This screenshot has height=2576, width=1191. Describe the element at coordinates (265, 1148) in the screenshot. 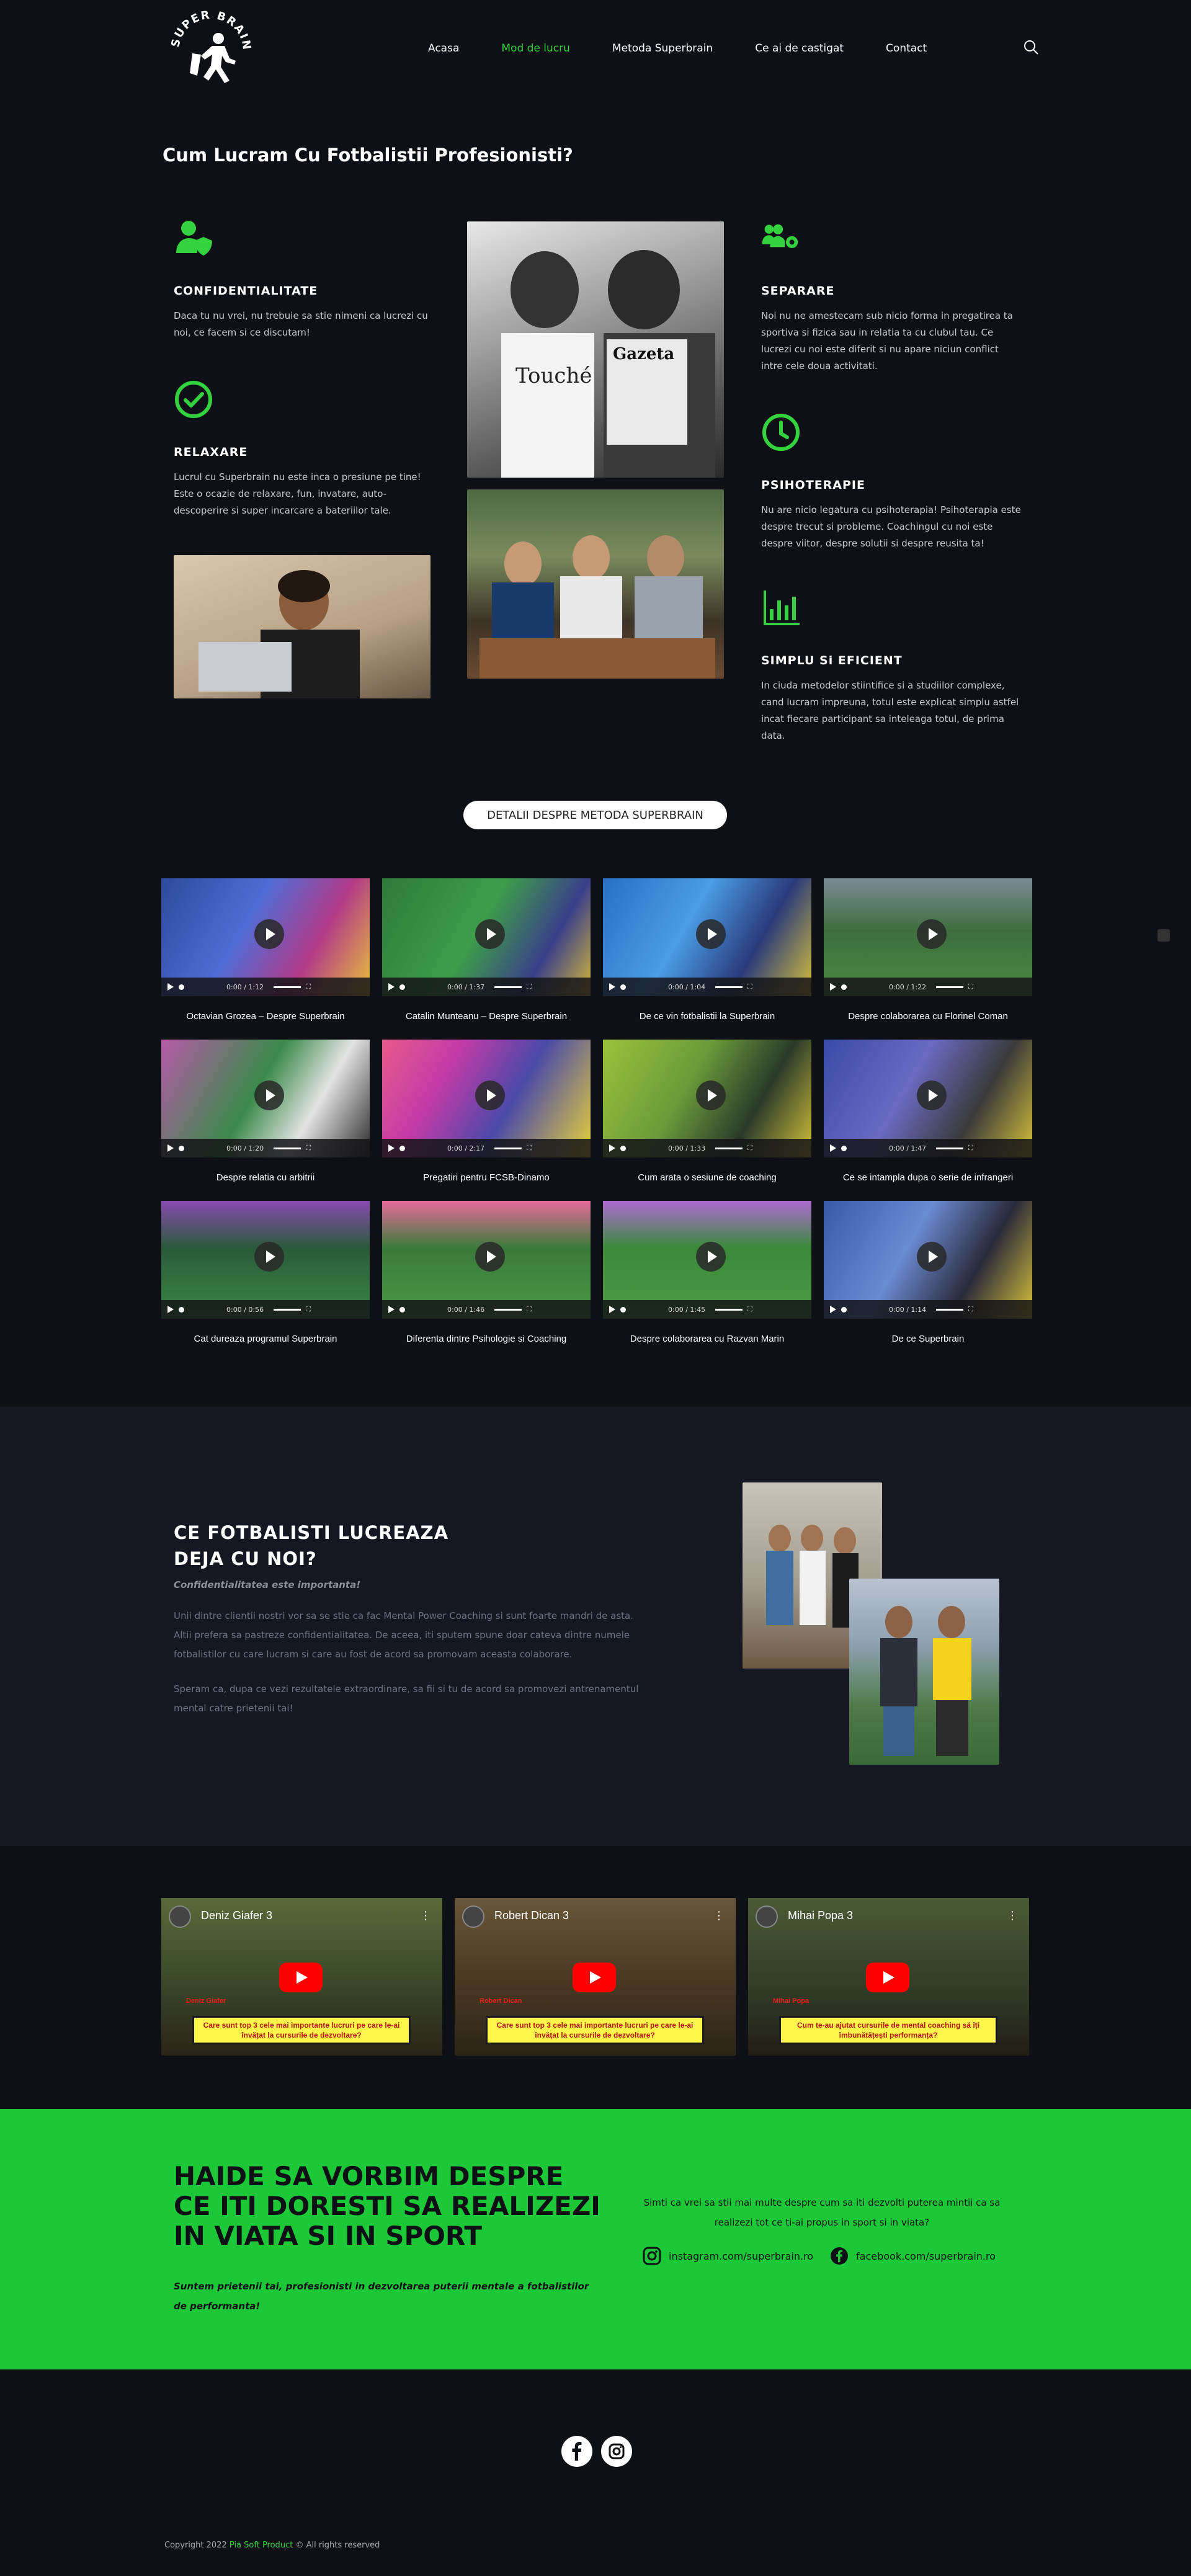

I see `video-controls: 0:00 / 1:20 ⛶` at that location.